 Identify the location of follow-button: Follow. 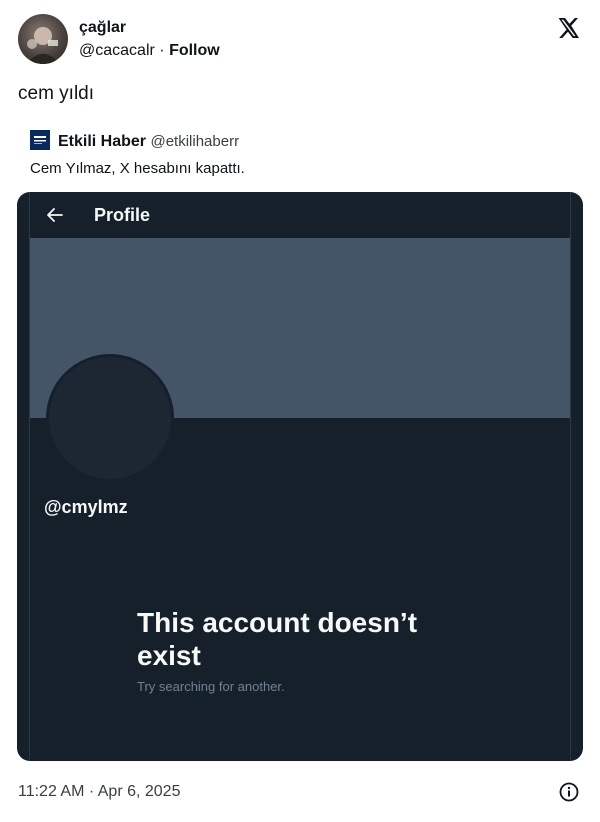
(194, 50).